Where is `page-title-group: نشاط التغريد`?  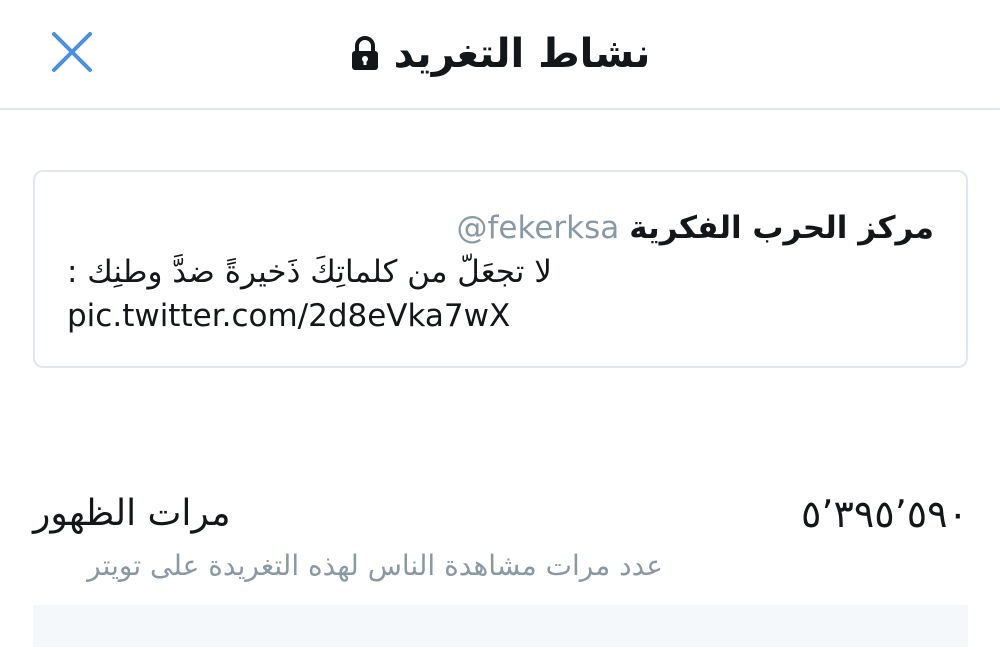
page-title-group: نشاط التغريد is located at coordinates (500, 54).